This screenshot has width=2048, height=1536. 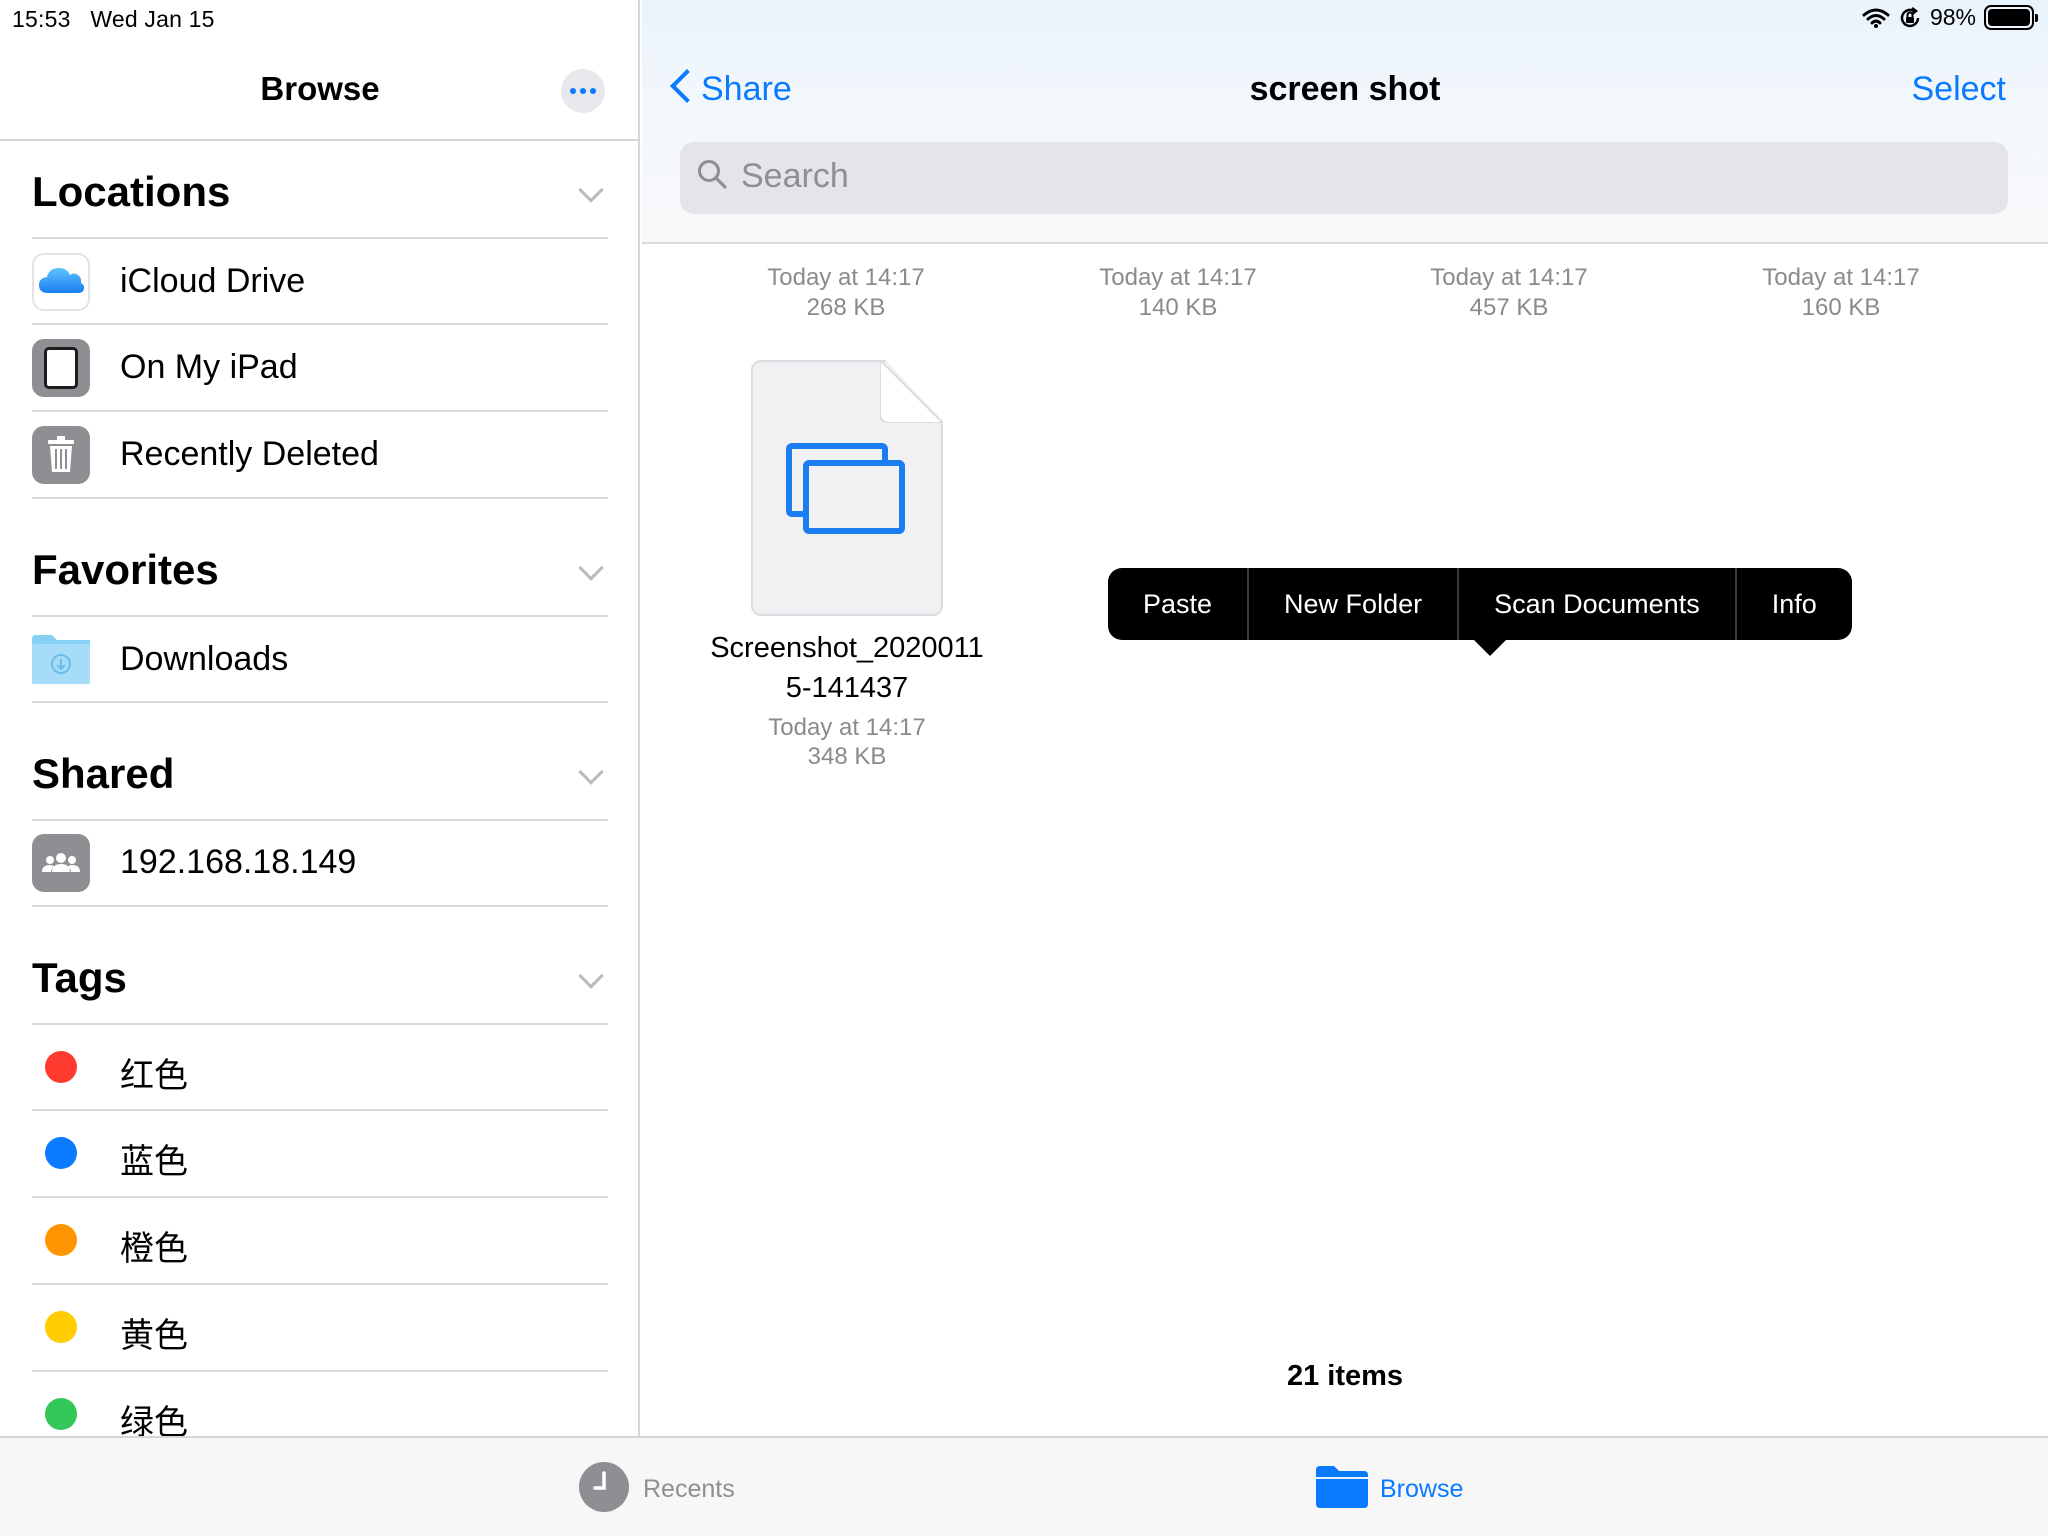 I want to click on battery-icon, so click(x=2011, y=17).